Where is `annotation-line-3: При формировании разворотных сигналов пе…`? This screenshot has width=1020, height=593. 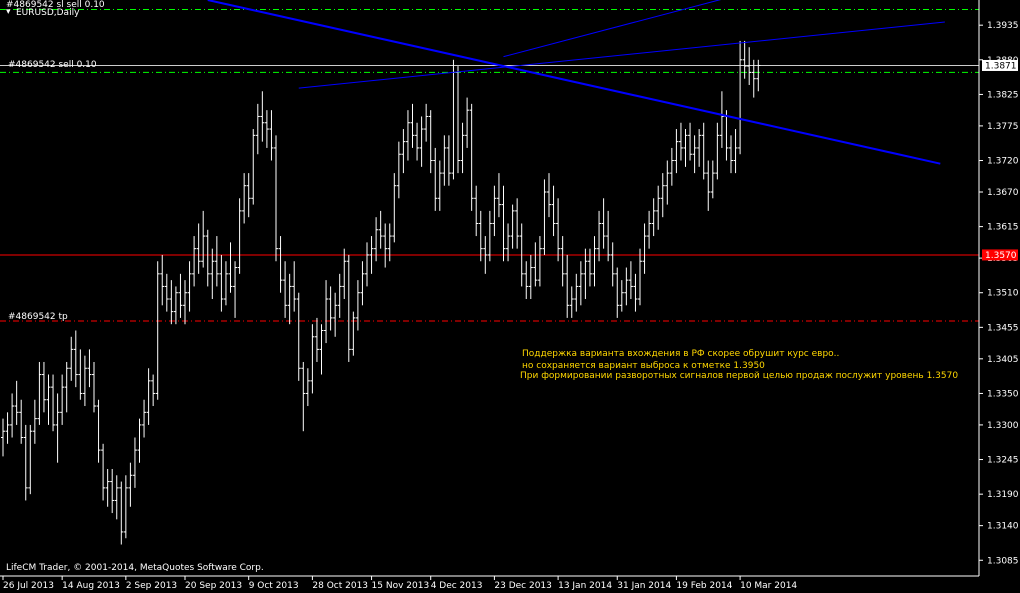
annotation-line-3: При формировании разворотных сигналов пе… is located at coordinates (739, 376).